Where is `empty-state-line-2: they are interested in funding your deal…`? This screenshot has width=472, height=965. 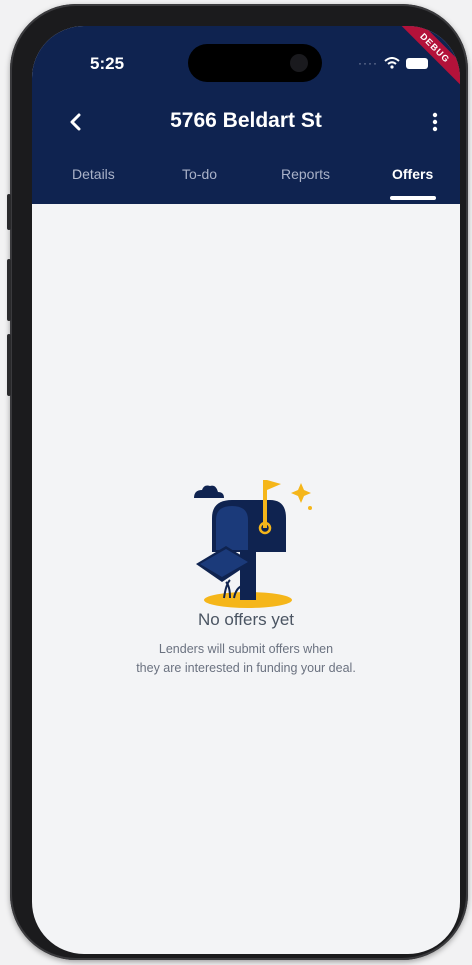
empty-state-line-2: they are interested in funding your deal… is located at coordinates (246, 668).